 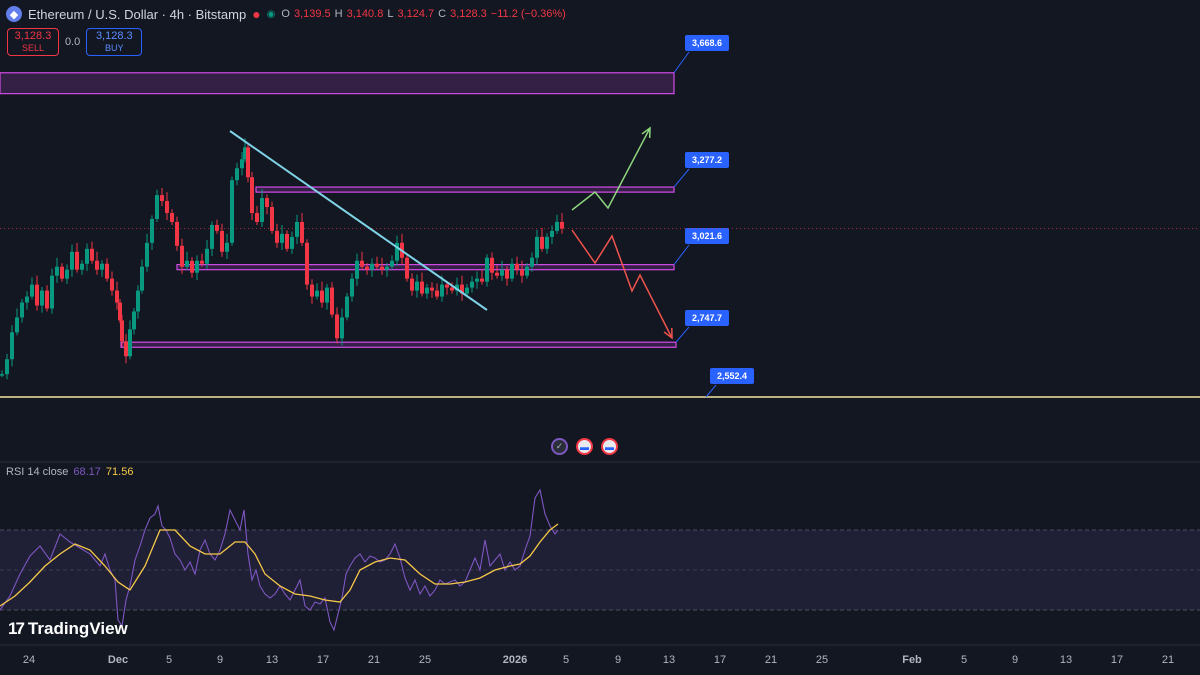 What do you see at coordinates (707, 43) in the screenshot?
I see `zone-price-label: 3,668.6` at bounding box center [707, 43].